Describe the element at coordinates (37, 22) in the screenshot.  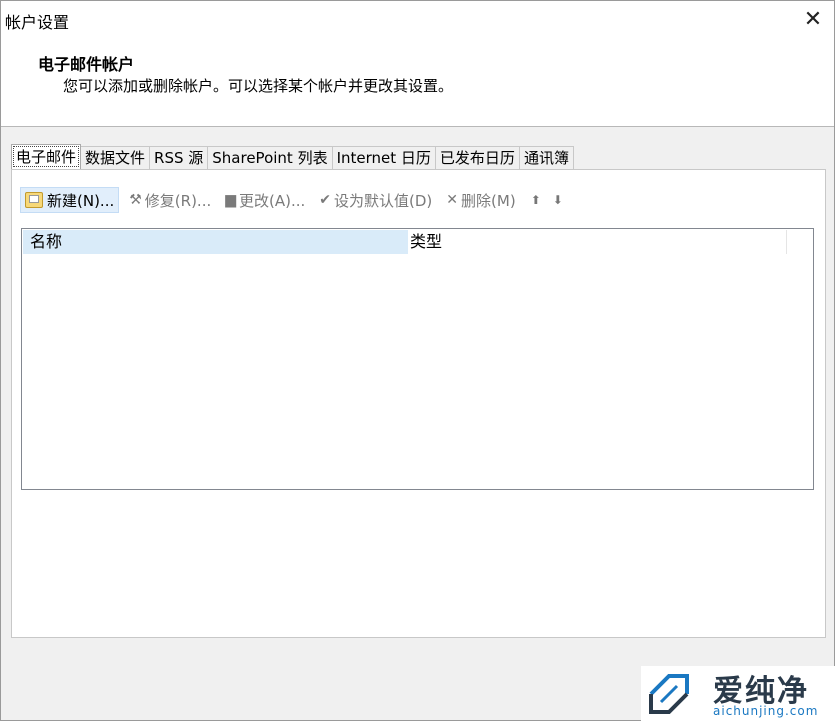
I see `window-title: 帐户设置` at that location.